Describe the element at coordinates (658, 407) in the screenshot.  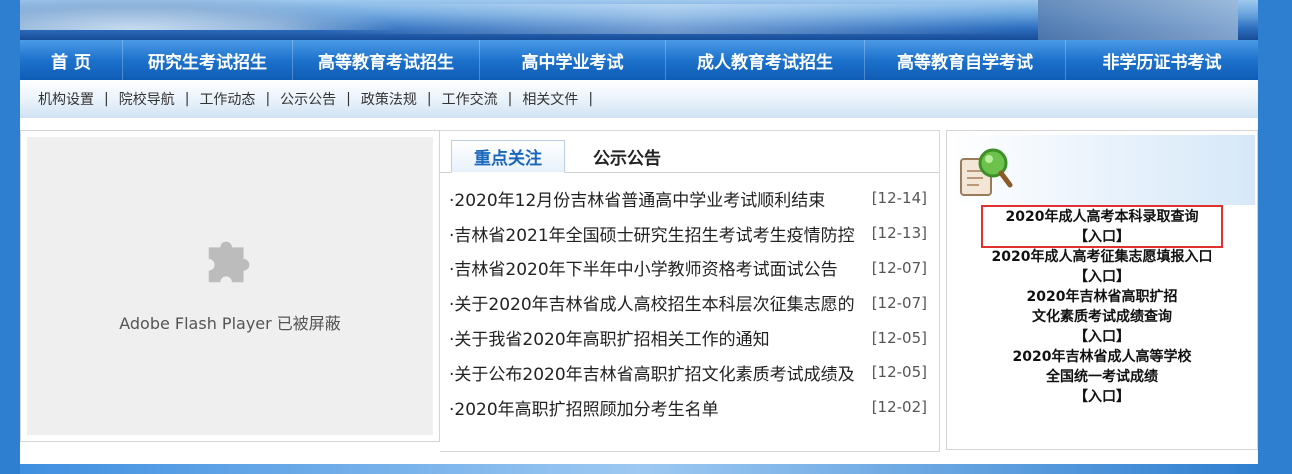
I see `news-title-link: ·2020年高职扩招照顾加分考生名单` at that location.